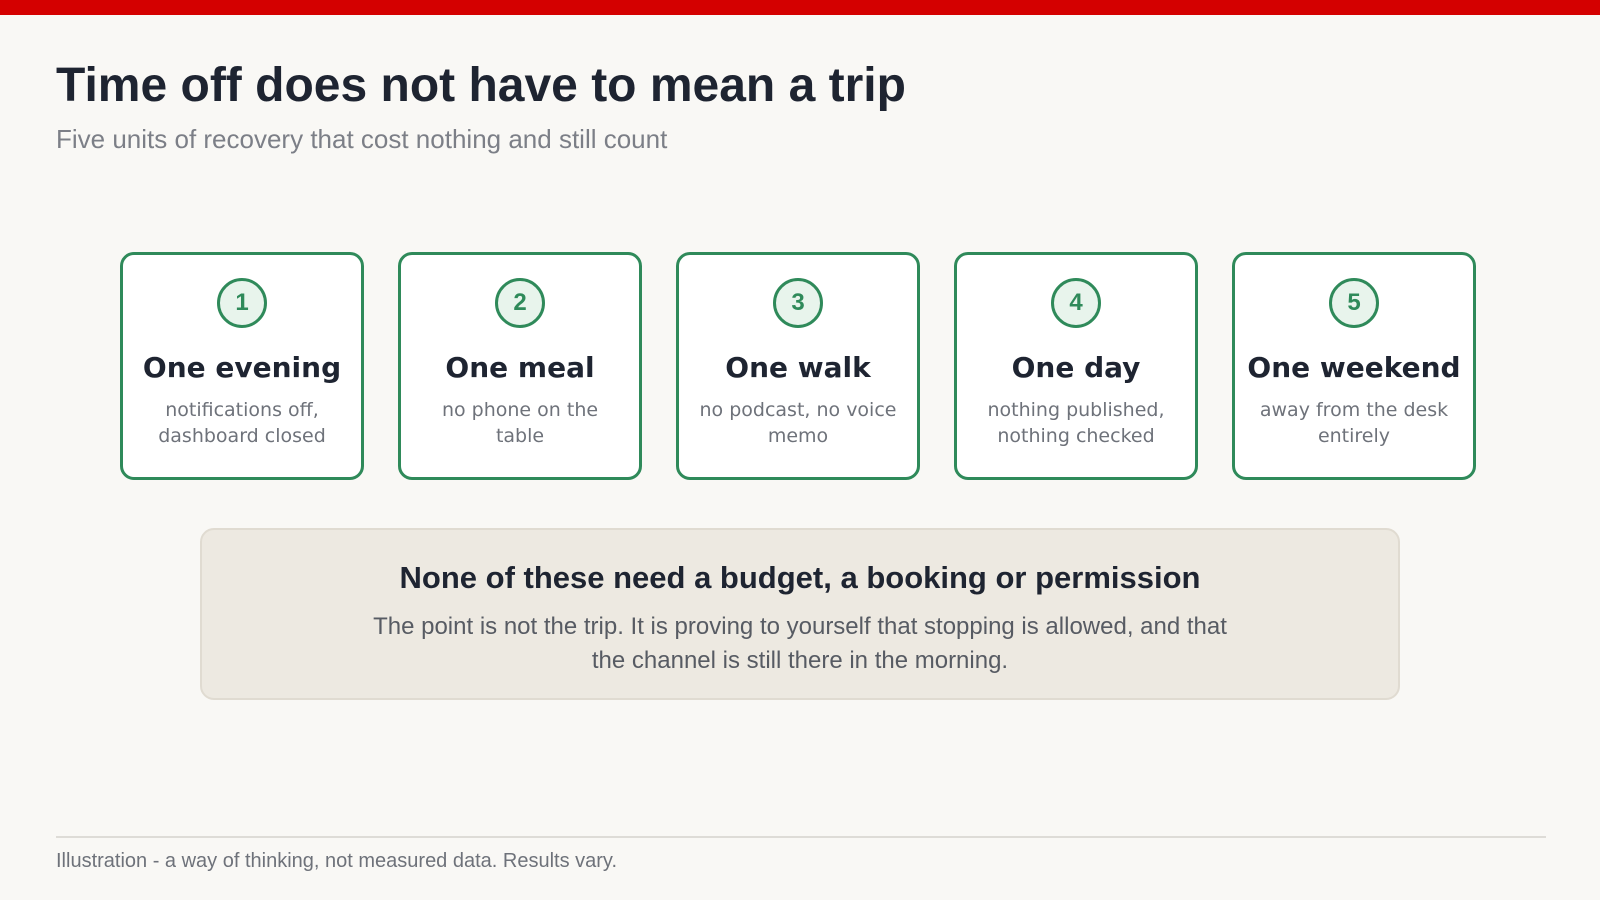 The width and height of the screenshot is (1600, 900). Describe the element at coordinates (1076, 423) in the screenshot. I see `card-description: nothing published, nothing checked` at that location.